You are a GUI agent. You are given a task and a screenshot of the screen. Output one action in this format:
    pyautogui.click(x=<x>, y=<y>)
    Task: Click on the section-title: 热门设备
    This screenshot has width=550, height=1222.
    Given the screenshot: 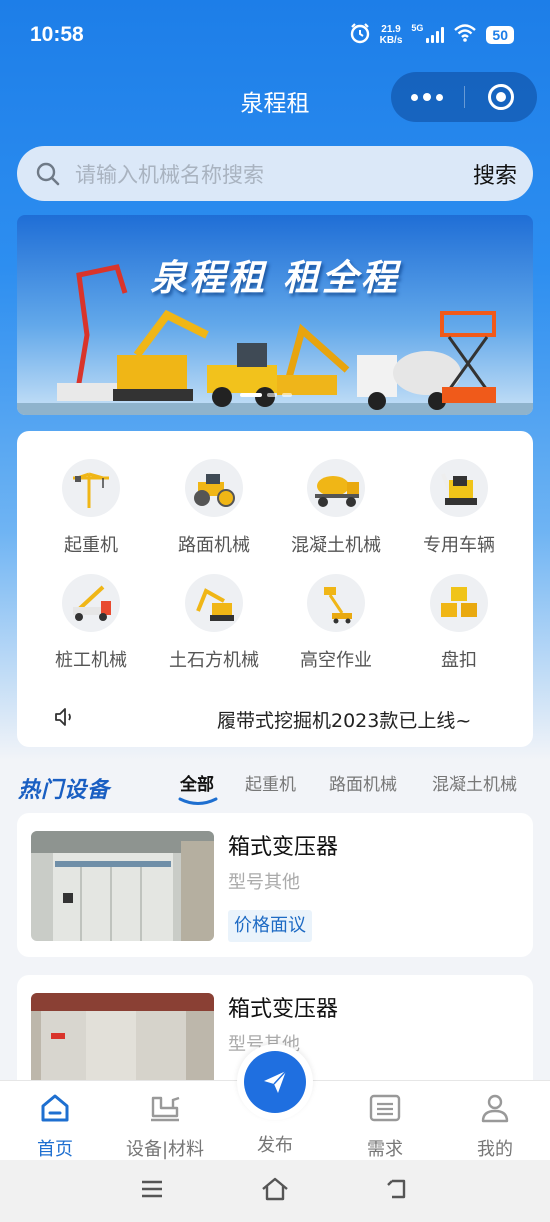 What is the action you would take?
    pyautogui.click(x=64, y=790)
    